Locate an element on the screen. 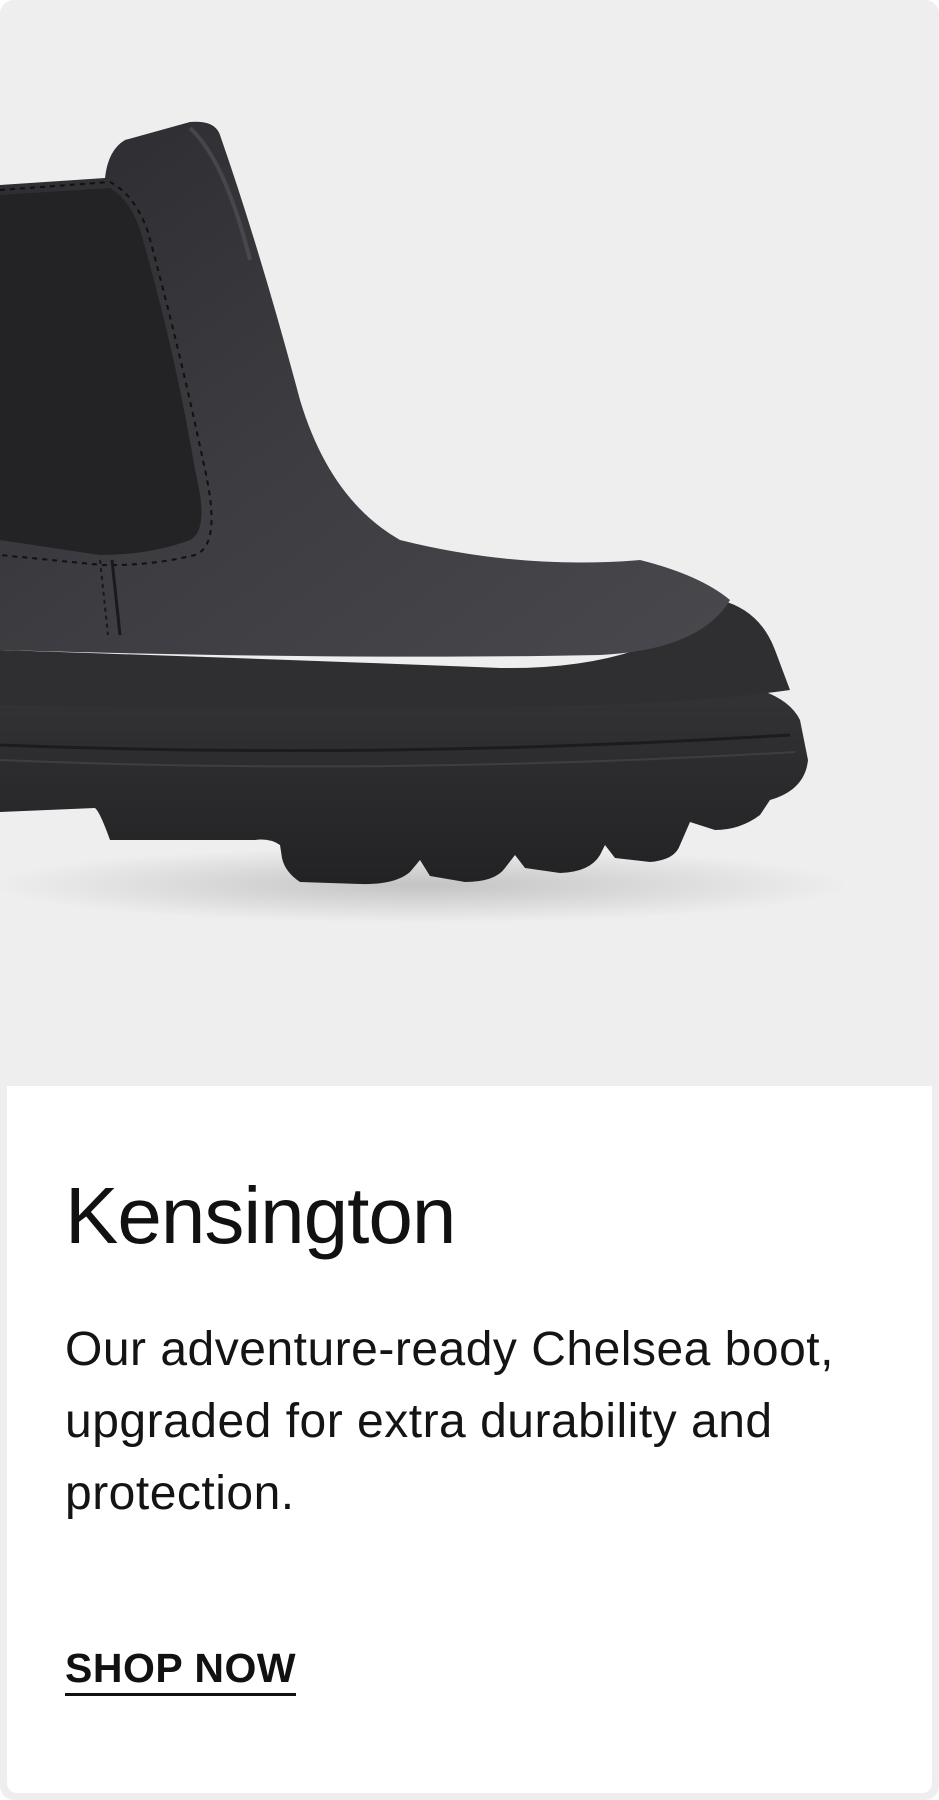 The image size is (939, 1800). boot-sole is located at coordinates (404, 787).